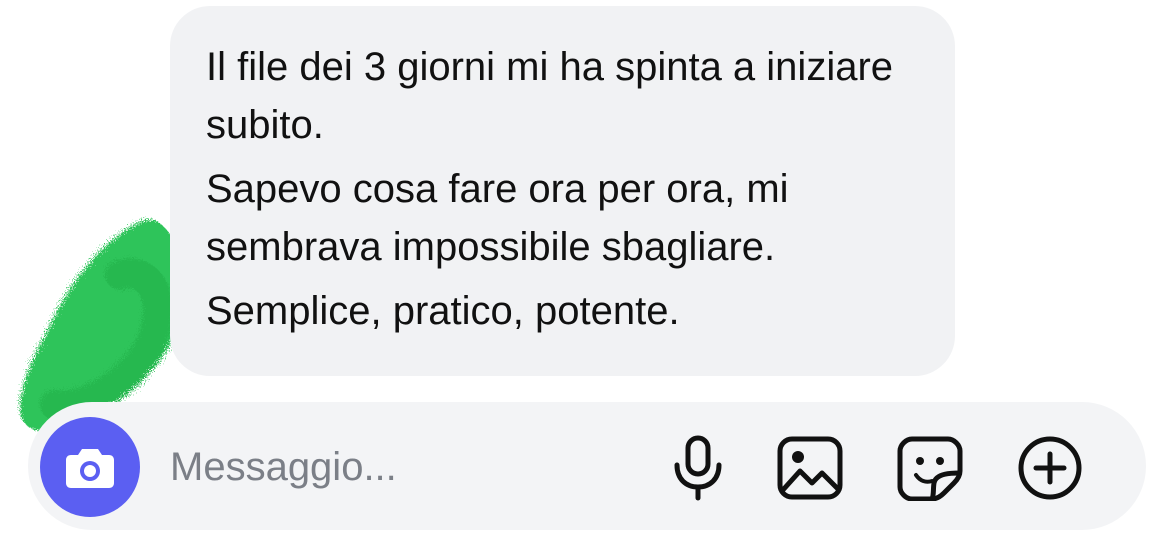  I want to click on sticker-icon, so click(930, 468).